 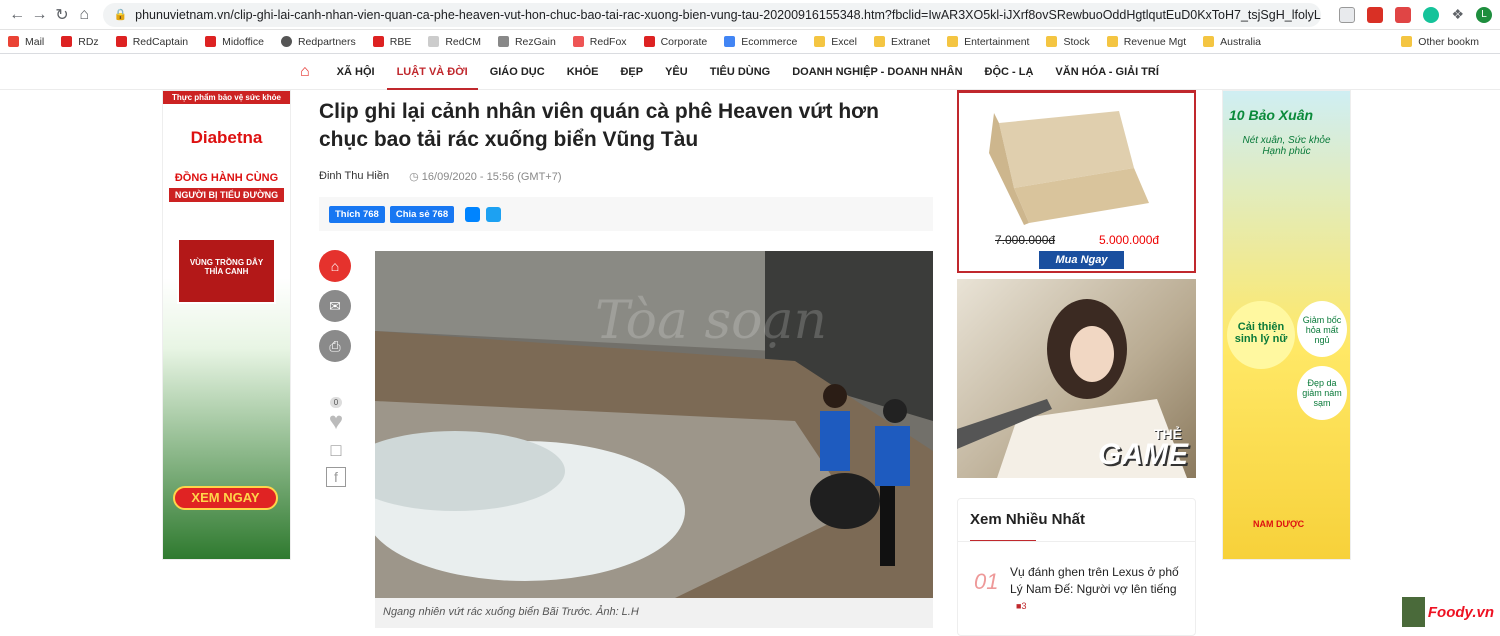 What do you see at coordinates (1457, 14) in the screenshot?
I see `puzzle-icon: ❖` at bounding box center [1457, 14].